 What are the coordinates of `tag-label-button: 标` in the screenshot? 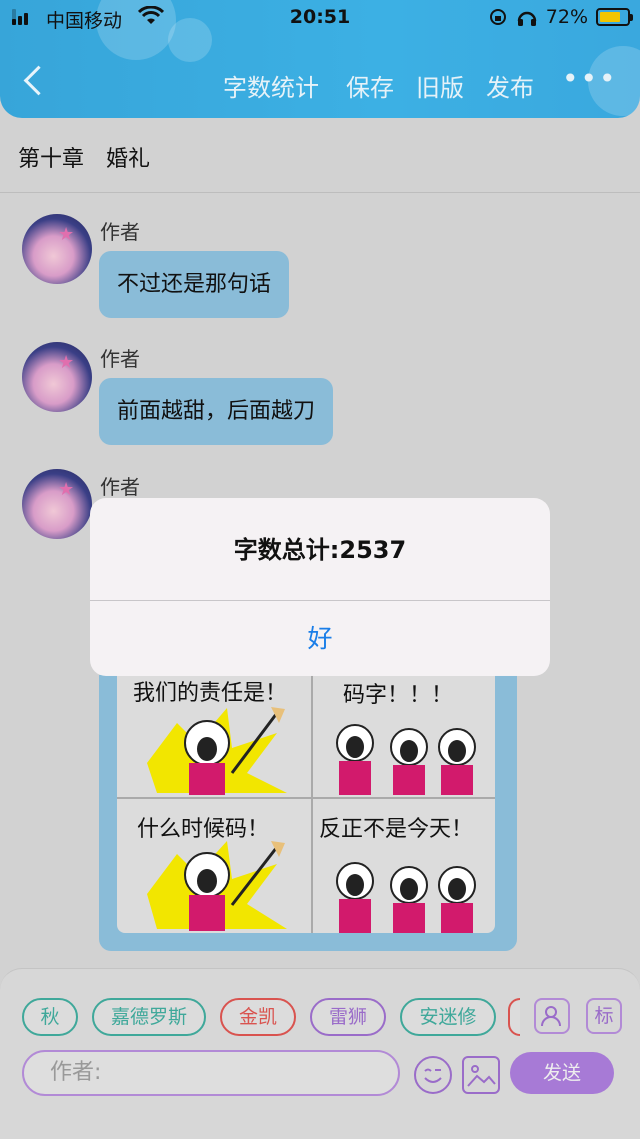 It's located at (604, 1016).